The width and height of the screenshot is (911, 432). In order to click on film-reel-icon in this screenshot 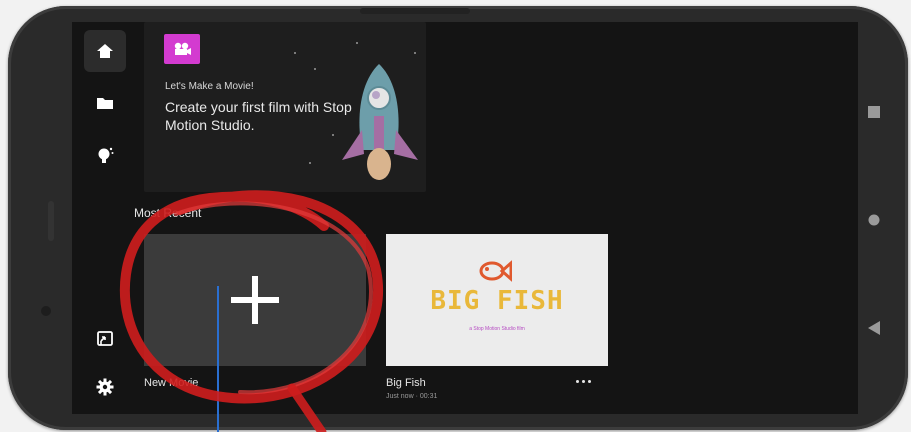, I will do `click(182, 49)`.